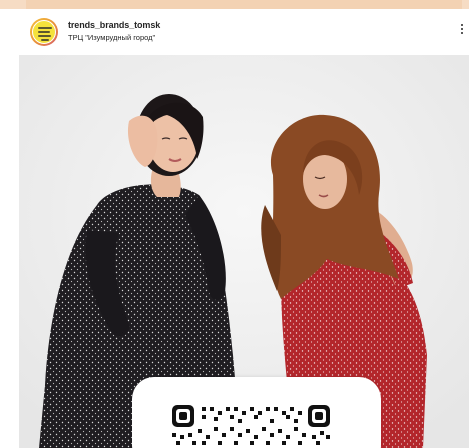  I want to click on location-tag: ТРЦ "Изумрудный город", so click(111, 37).